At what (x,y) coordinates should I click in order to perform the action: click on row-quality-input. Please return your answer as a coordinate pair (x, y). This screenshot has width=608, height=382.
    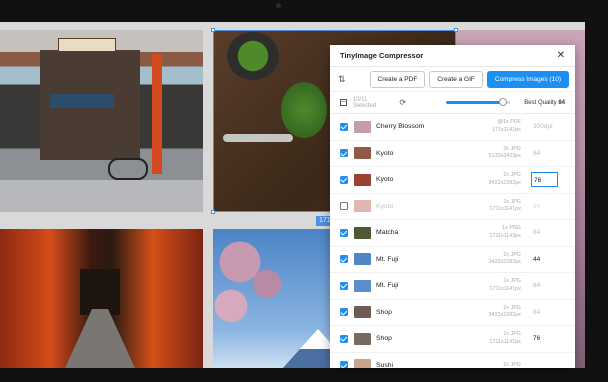
    Looking at the image, I should click on (544, 363).